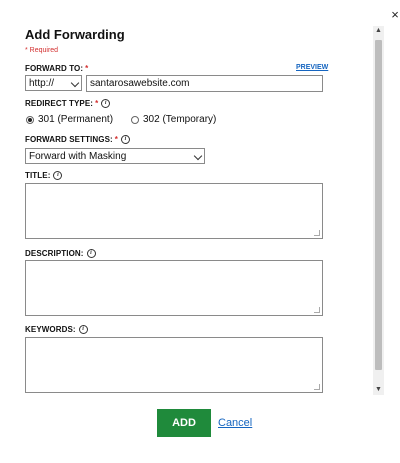 This screenshot has width=400, height=463. What do you see at coordinates (54, 253) in the screenshot?
I see `description-label-text: DESCRIPTION:` at bounding box center [54, 253].